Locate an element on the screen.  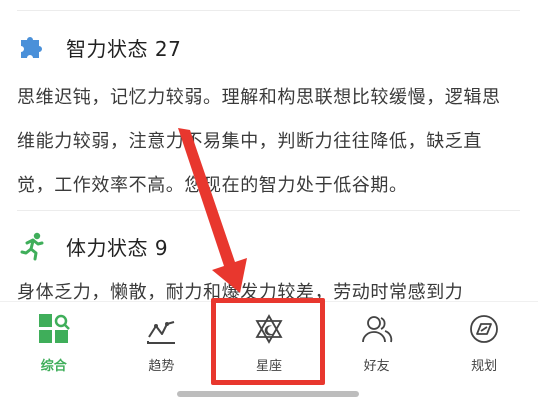
tab-overview: 综合 is located at coordinates (54, 341).